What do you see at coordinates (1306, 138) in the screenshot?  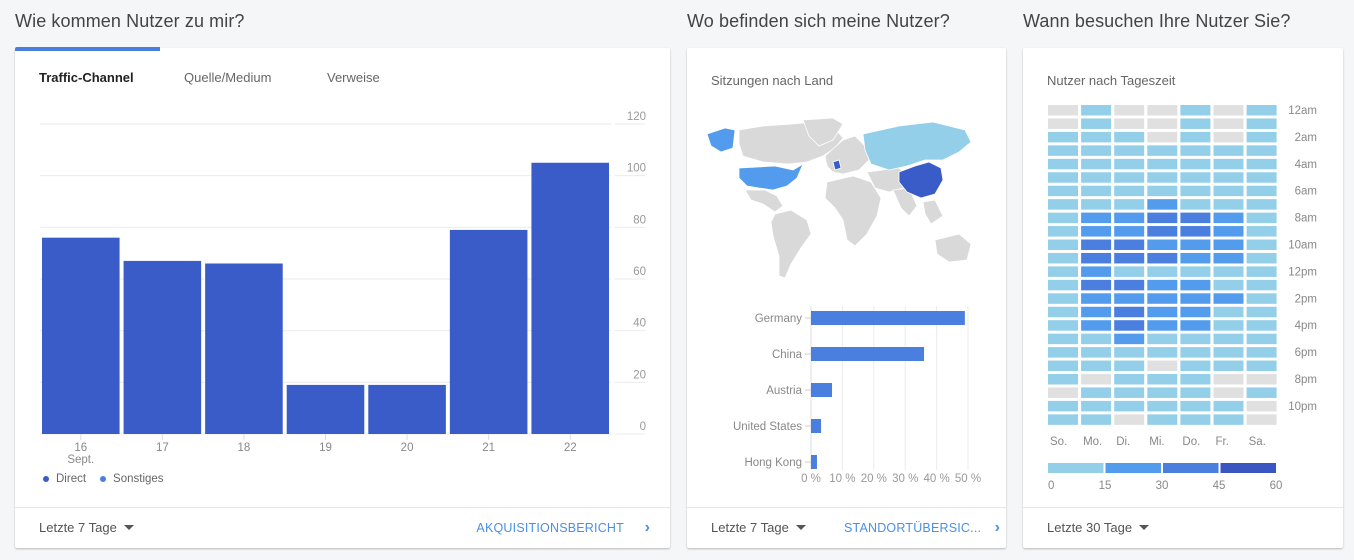 I see `row-label: 2am` at bounding box center [1306, 138].